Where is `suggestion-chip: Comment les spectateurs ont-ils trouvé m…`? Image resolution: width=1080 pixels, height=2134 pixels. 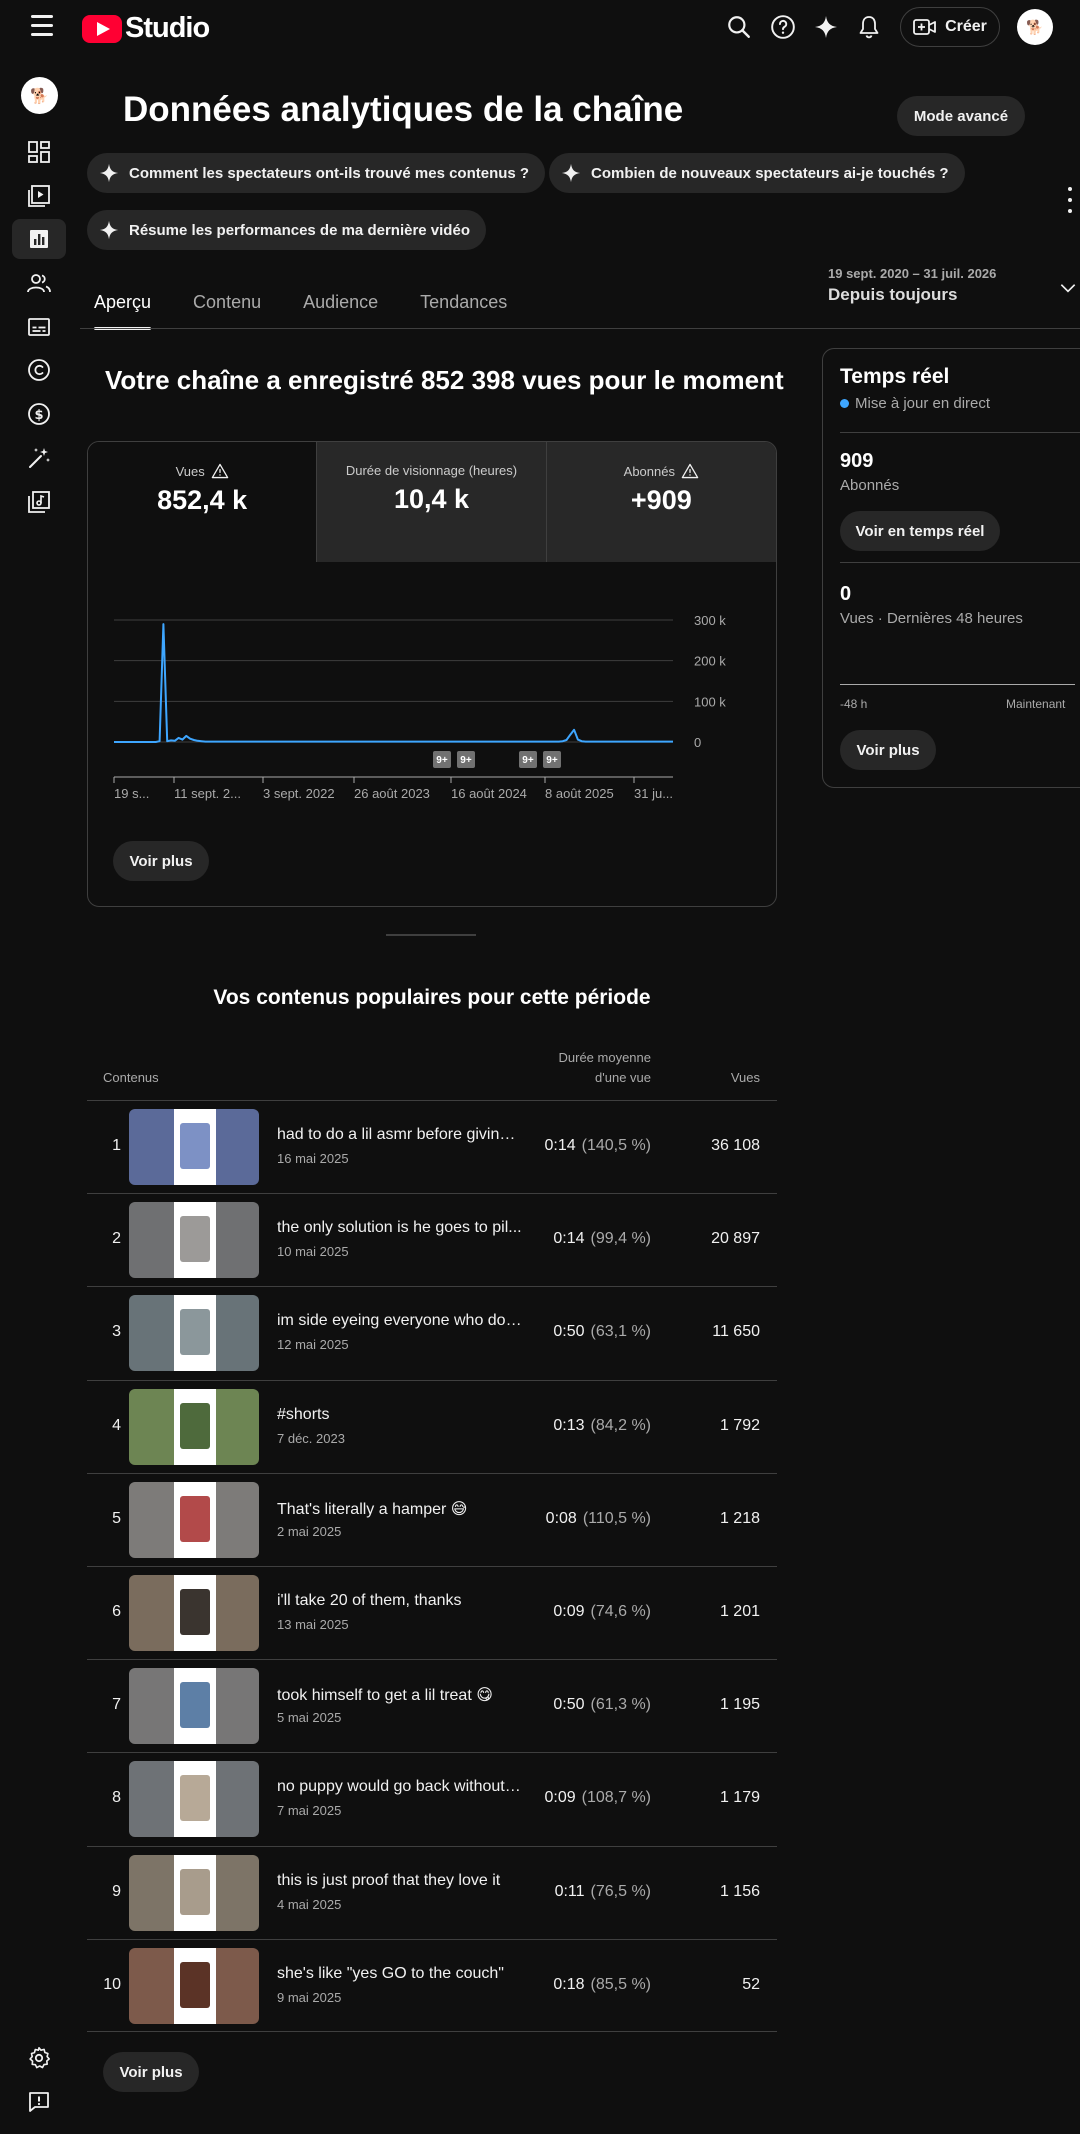
suggestion-chip: Comment les spectateurs ont-ils trouvé m… is located at coordinates (316, 173).